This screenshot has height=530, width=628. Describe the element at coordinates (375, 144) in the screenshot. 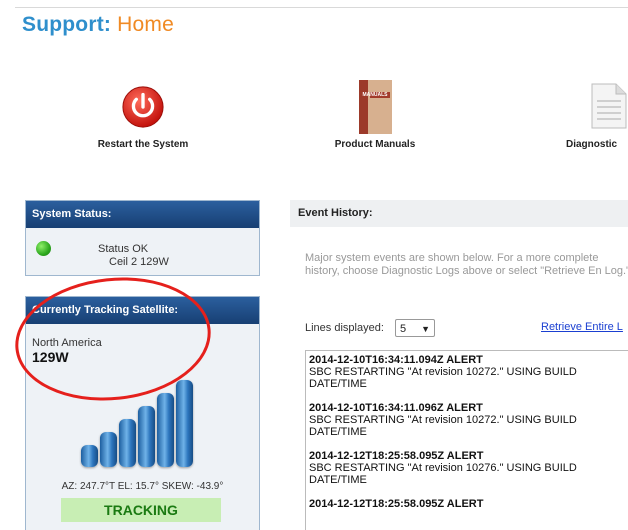

I see `product-manuals-label: Product Manuals` at that location.